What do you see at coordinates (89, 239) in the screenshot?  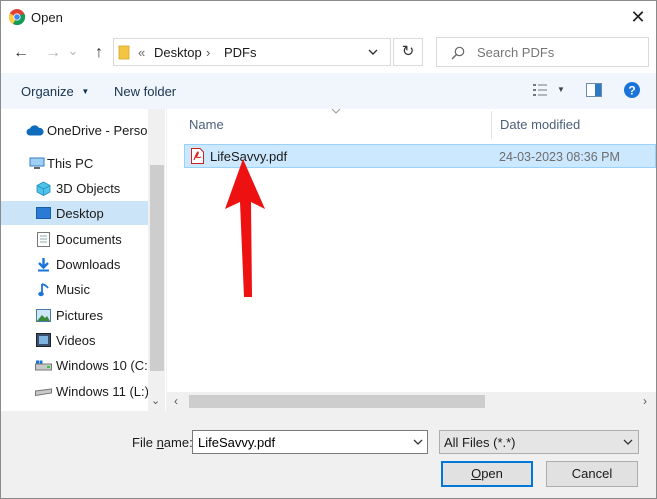 I see `sidebar-item-label: Documents` at bounding box center [89, 239].